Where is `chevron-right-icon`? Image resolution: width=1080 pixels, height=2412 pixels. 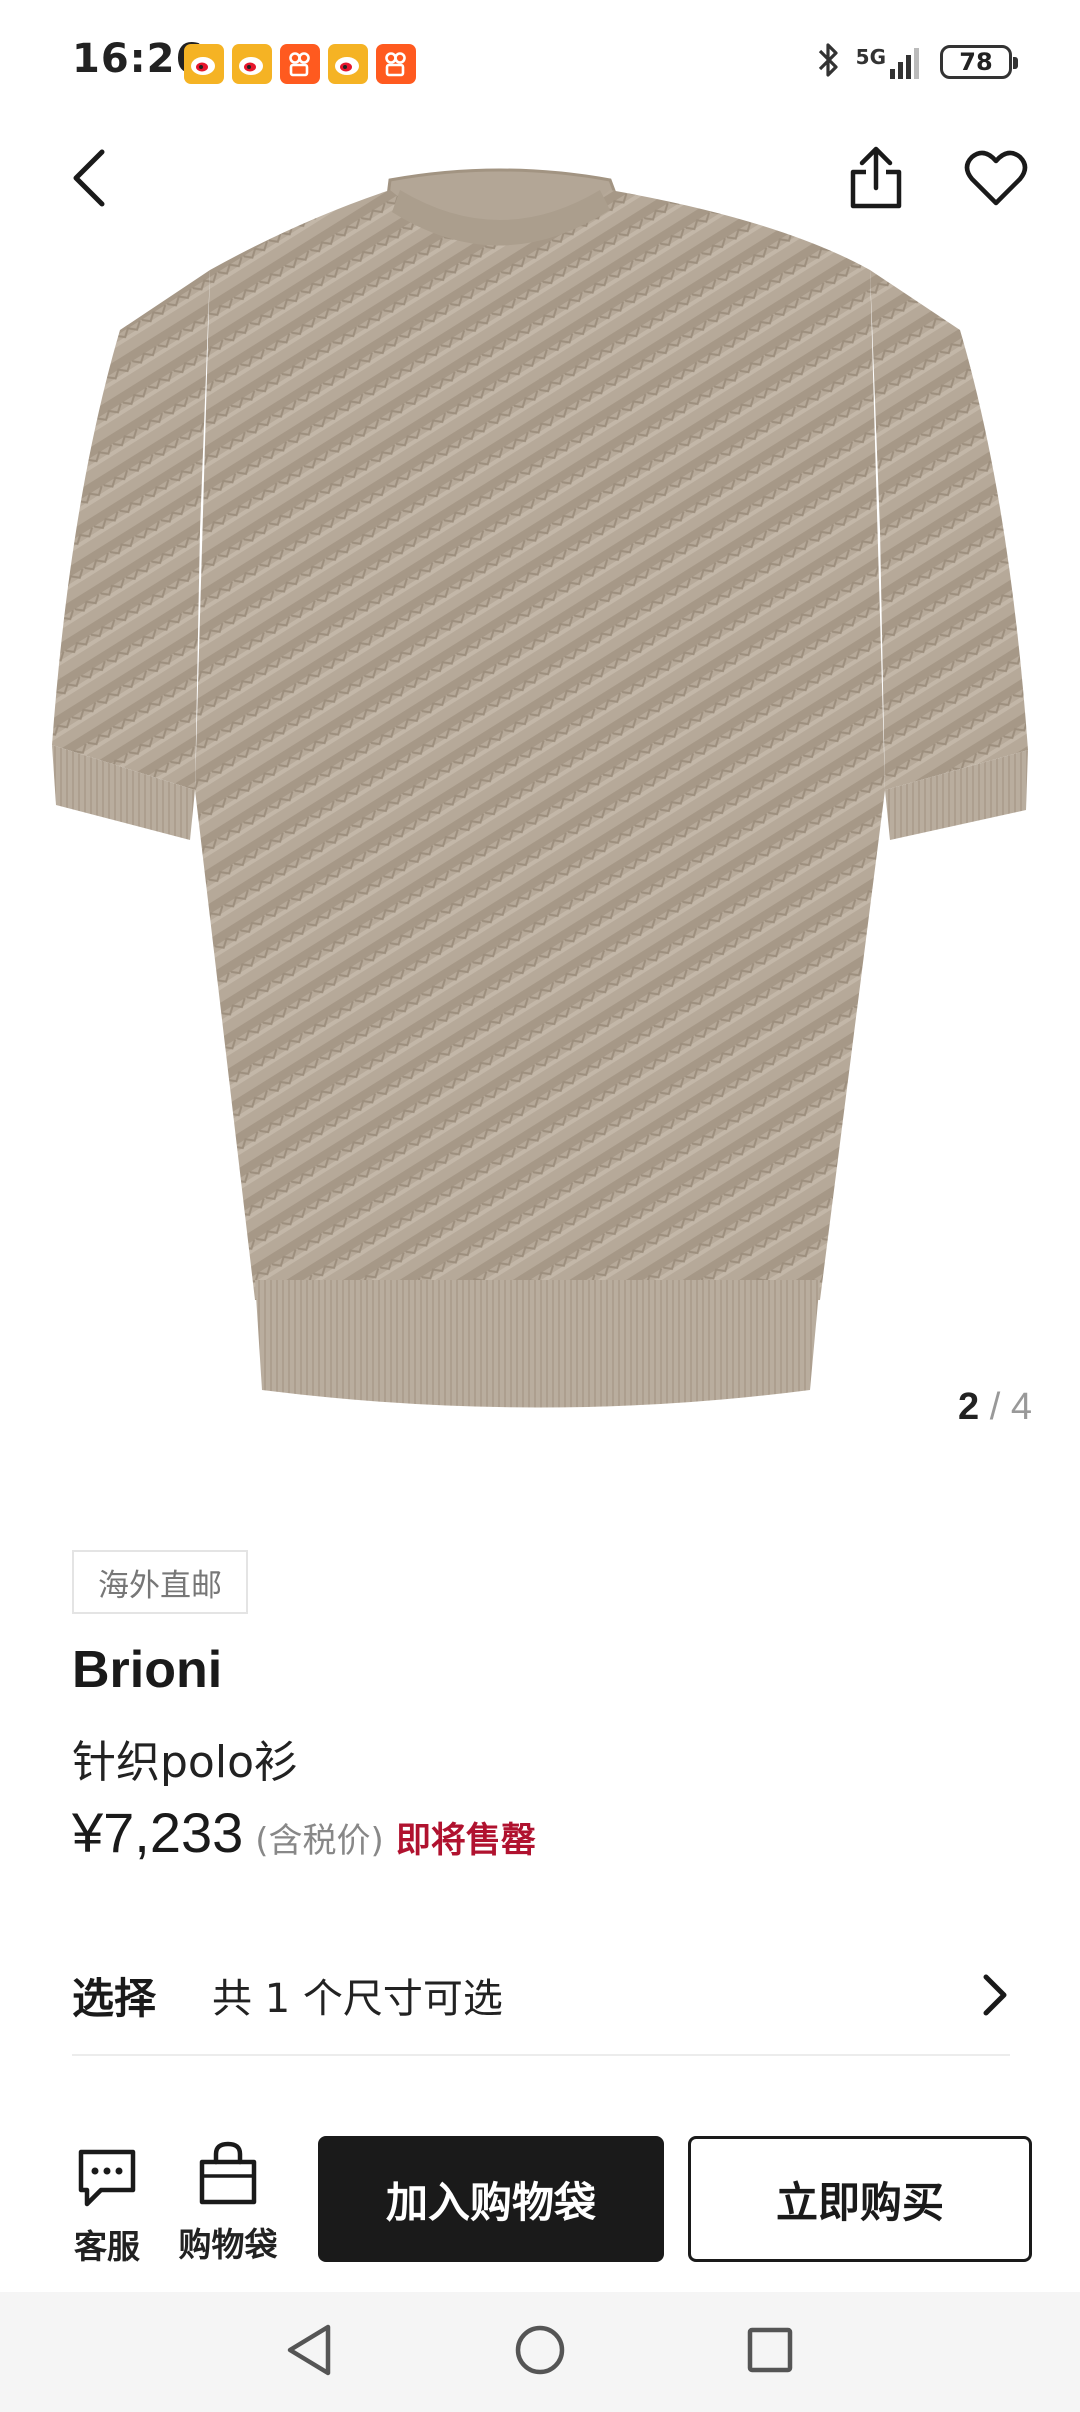 chevron-right-icon is located at coordinates (980, 1995).